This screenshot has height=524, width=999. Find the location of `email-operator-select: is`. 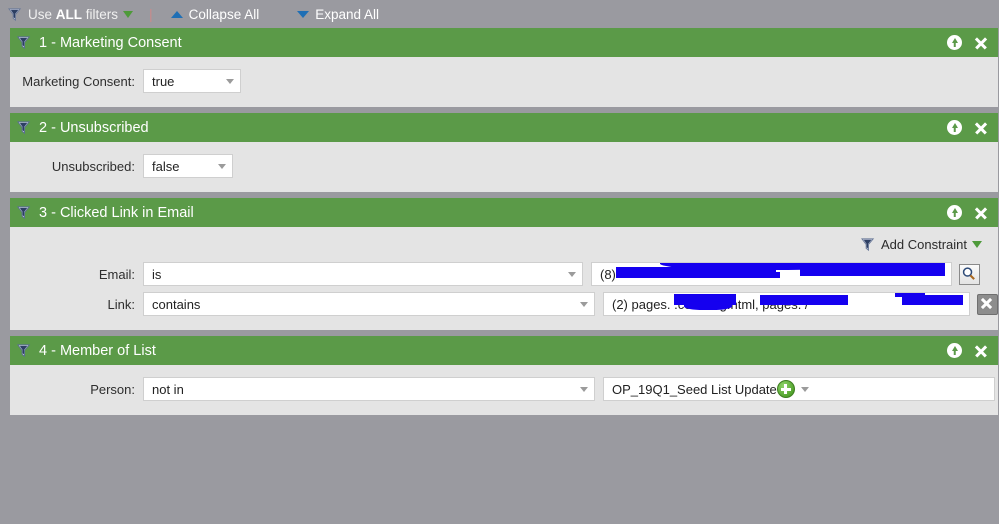

email-operator-select: is is located at coordinates (363, 274).